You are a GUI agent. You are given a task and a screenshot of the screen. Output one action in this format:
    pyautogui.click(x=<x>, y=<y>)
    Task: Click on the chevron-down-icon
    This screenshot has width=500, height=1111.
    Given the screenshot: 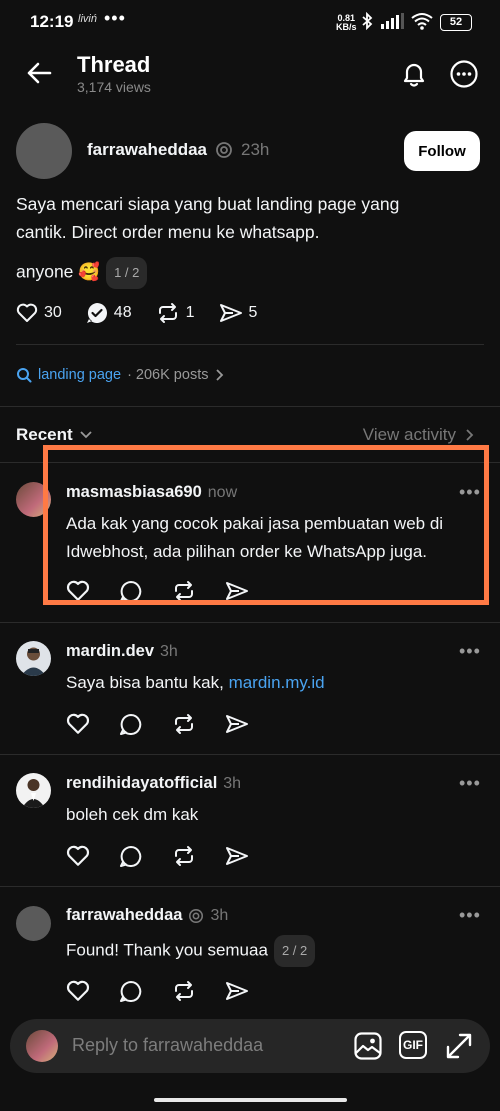 What is the action you would take?
    pyautogui.click(x=86, y=435)
    